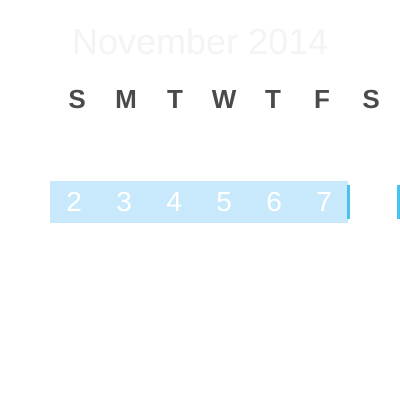 This screenshot has height=400, width=400. What do you see at coordinates (175, 99) in the screenshot?
I see `weekday-tuesday: T` at bounding box center [175, 99].